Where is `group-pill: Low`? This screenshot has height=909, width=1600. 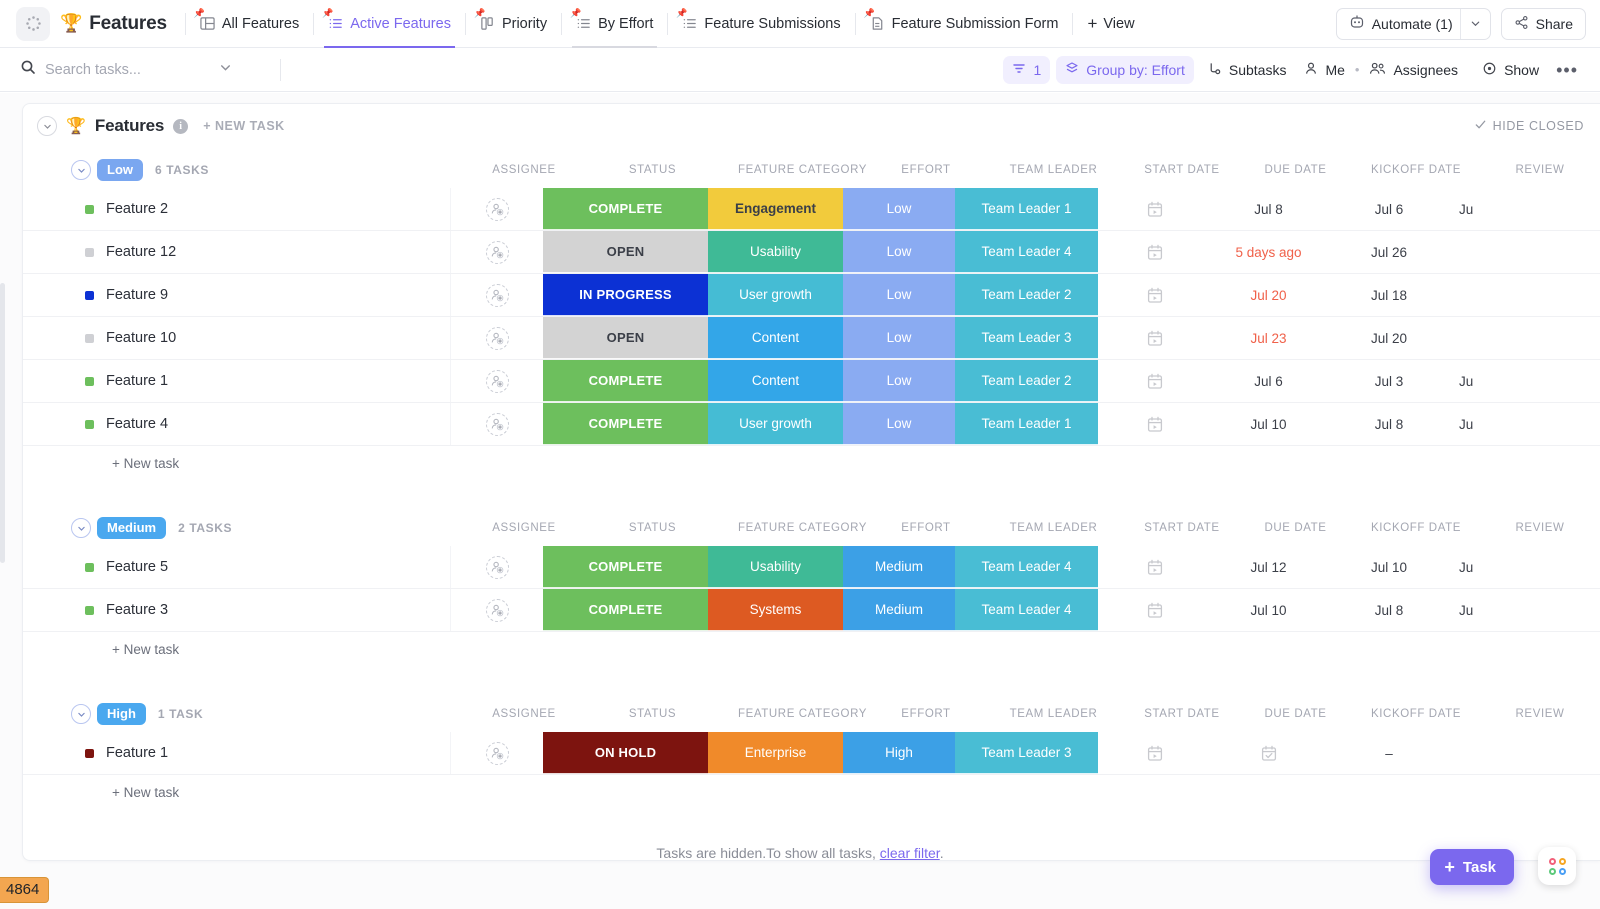
group-pill: Low is located at coordinates (120, 170).